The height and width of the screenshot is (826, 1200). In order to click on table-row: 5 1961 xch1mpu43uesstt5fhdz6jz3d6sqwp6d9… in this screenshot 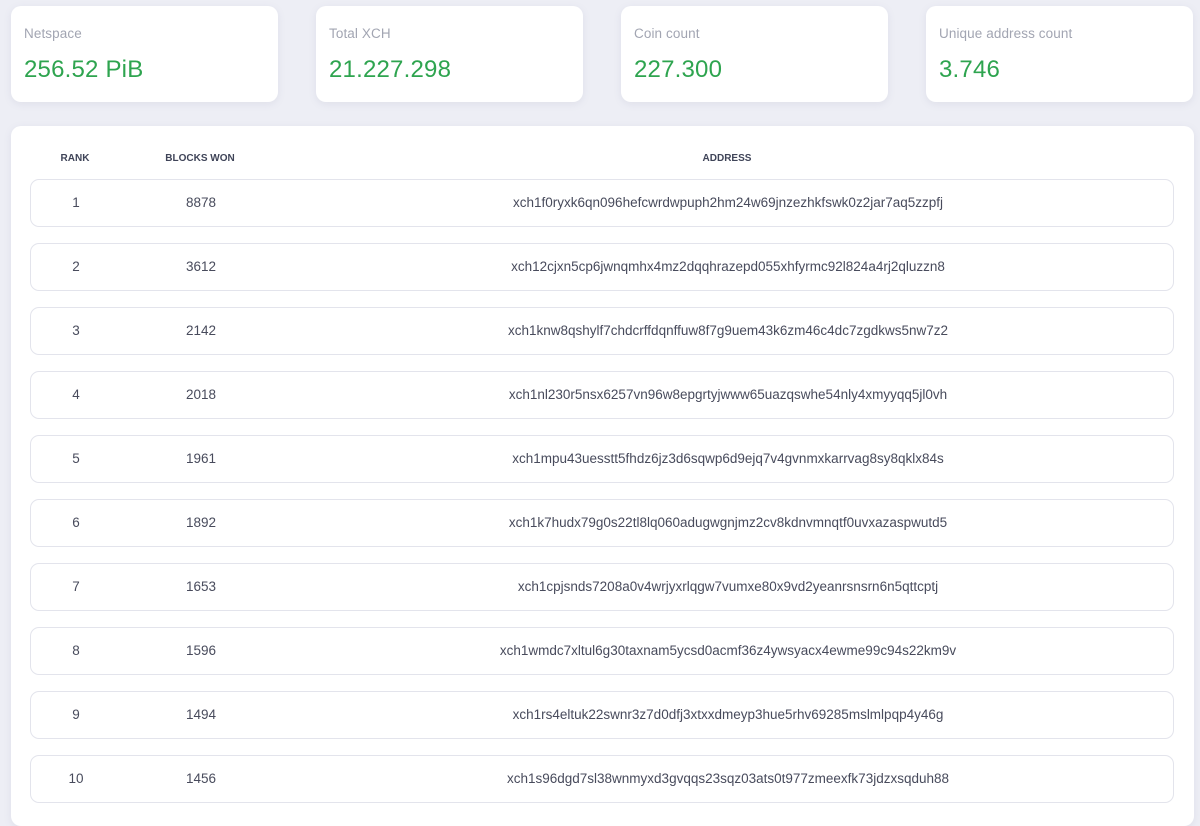, I will do `click(602, 459)`.